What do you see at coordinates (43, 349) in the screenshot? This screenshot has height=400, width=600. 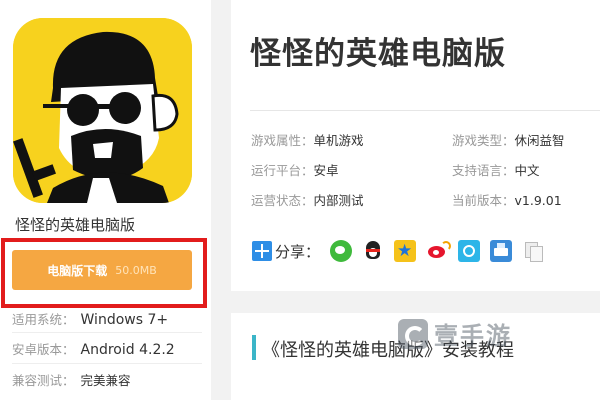 I see `spec-label: 安卓版本：` at bounding box center [43, 349].